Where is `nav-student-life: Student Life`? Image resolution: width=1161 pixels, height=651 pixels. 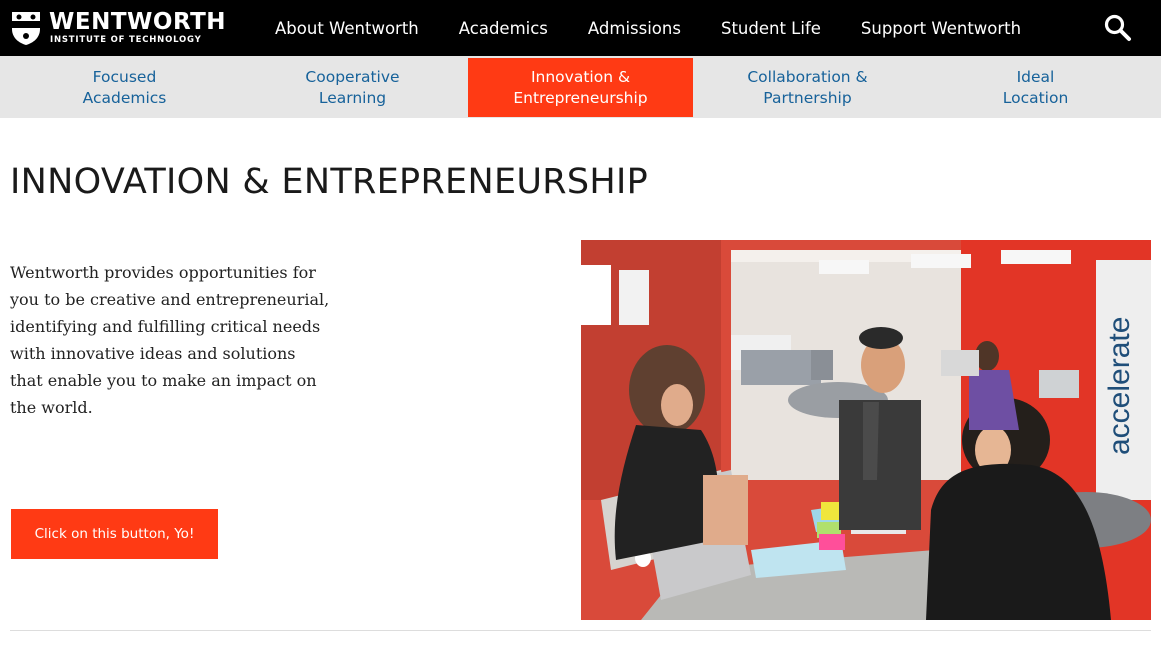
nav-student-life: Student Life is located at coordinates (771, 28).